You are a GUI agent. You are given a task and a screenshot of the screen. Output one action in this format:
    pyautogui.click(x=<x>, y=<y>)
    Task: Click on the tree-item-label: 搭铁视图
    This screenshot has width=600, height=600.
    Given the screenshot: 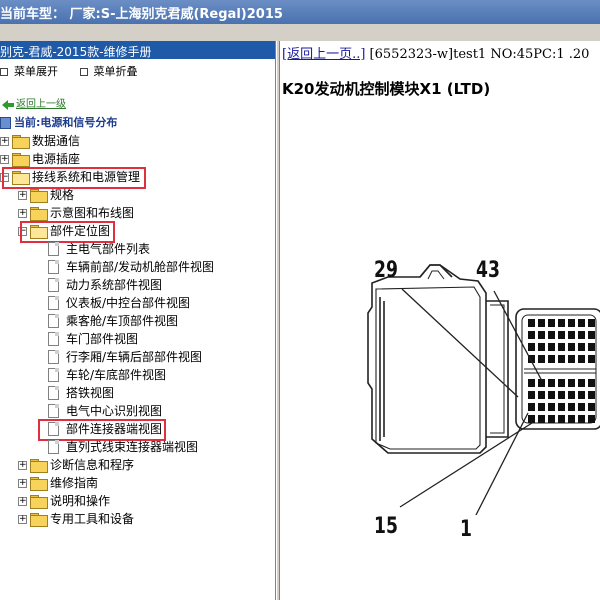 What is the action you would take?
    pyautogui.click(x=90, y=393)
    